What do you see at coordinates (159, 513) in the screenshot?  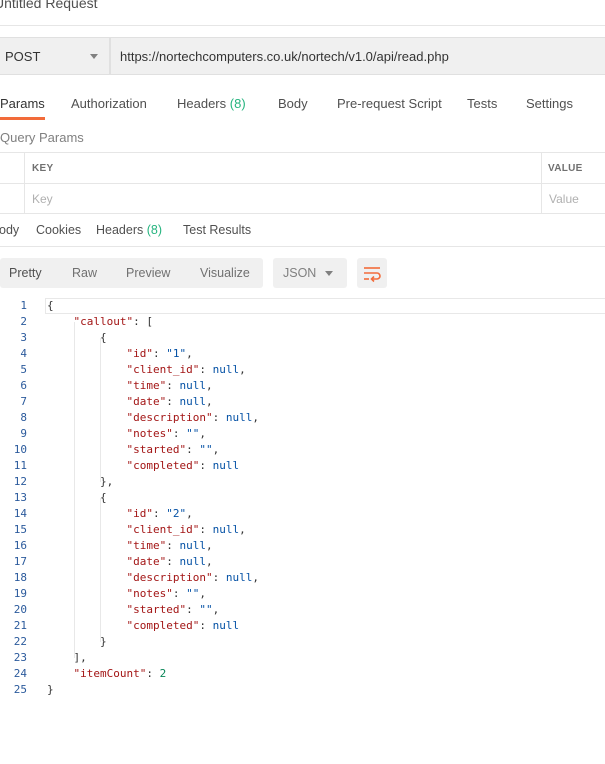 I see `code-text: "id": "2",` at bounding box center [159, 513].